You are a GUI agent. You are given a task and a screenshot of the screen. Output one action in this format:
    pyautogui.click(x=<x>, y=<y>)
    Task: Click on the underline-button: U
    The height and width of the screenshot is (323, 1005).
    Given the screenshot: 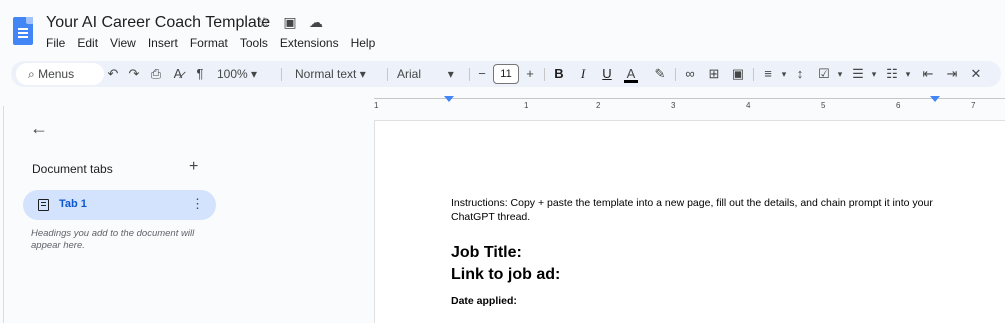 What is the action you would take?
    pyautogui.click(x=607, y=74)
    